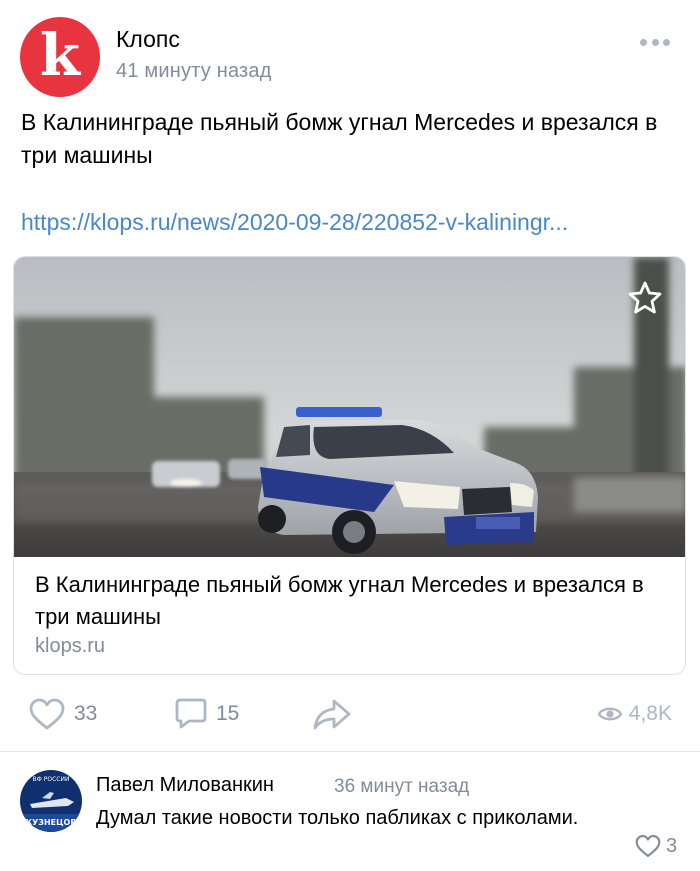 The width and height of the screenshot is (700, 871). I want to click on like-button: 33, so click(62, 714).